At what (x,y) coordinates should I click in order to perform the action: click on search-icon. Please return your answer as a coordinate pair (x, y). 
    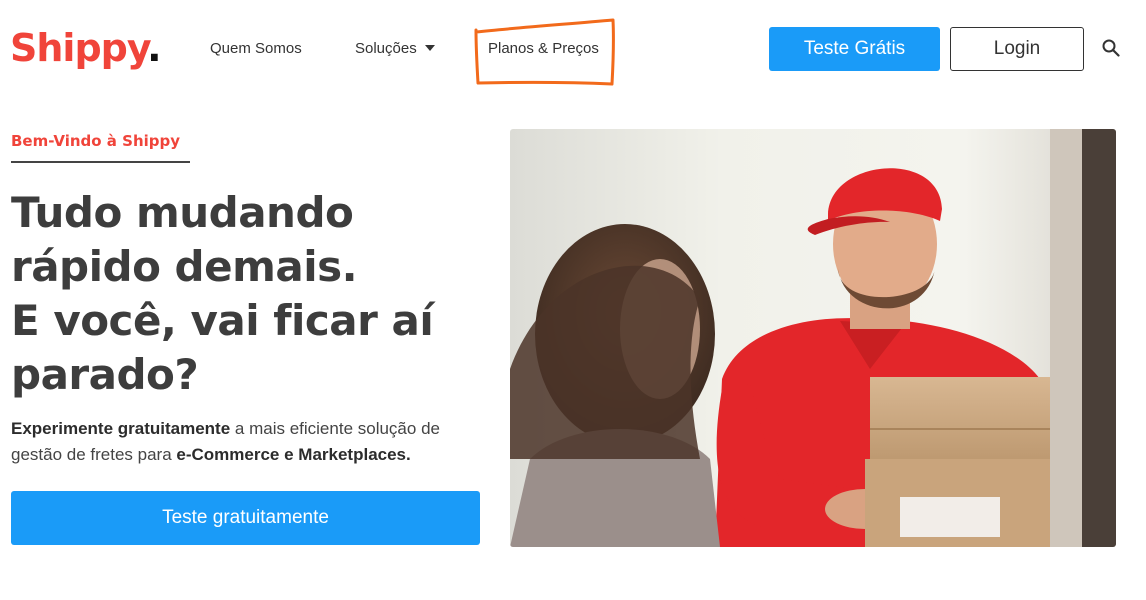
    Looking at the image, I should click on (1111, 48).